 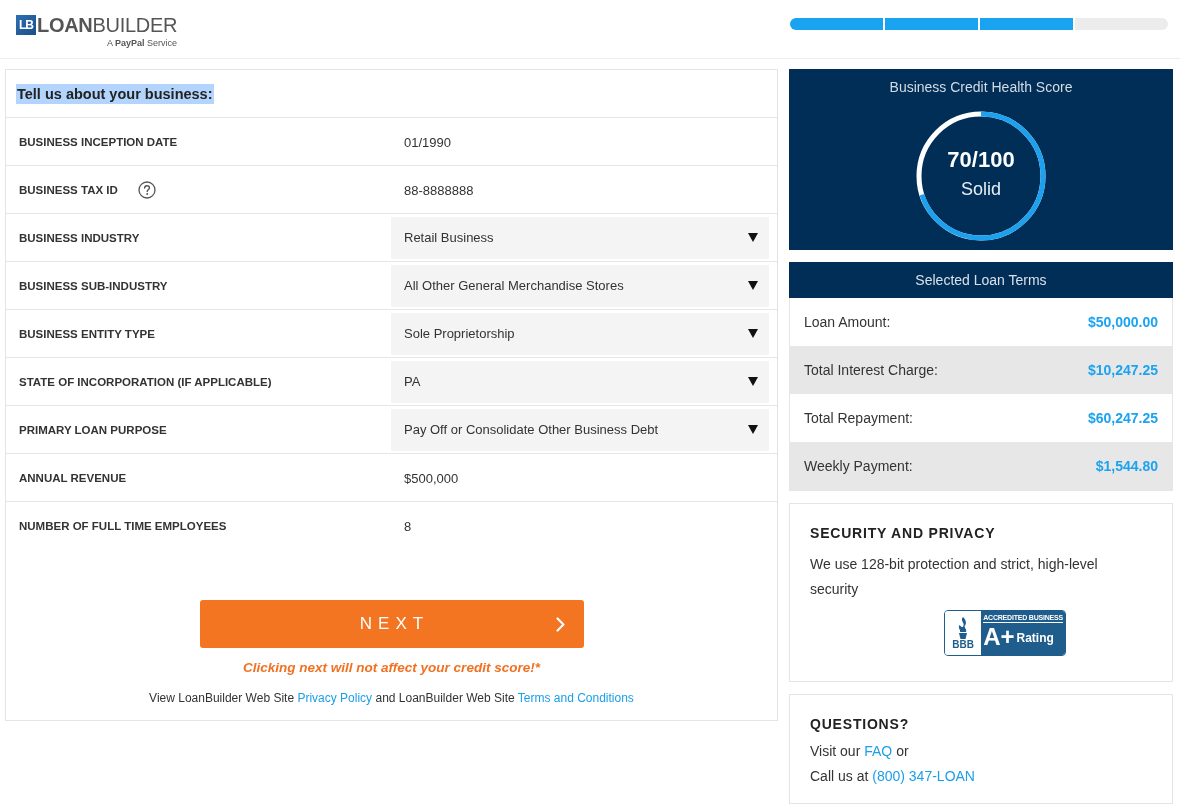 What do you see at coordinates (999, 636) in the screenshot?
I see `seal-grade: A+` at bounding box center [999, 636].